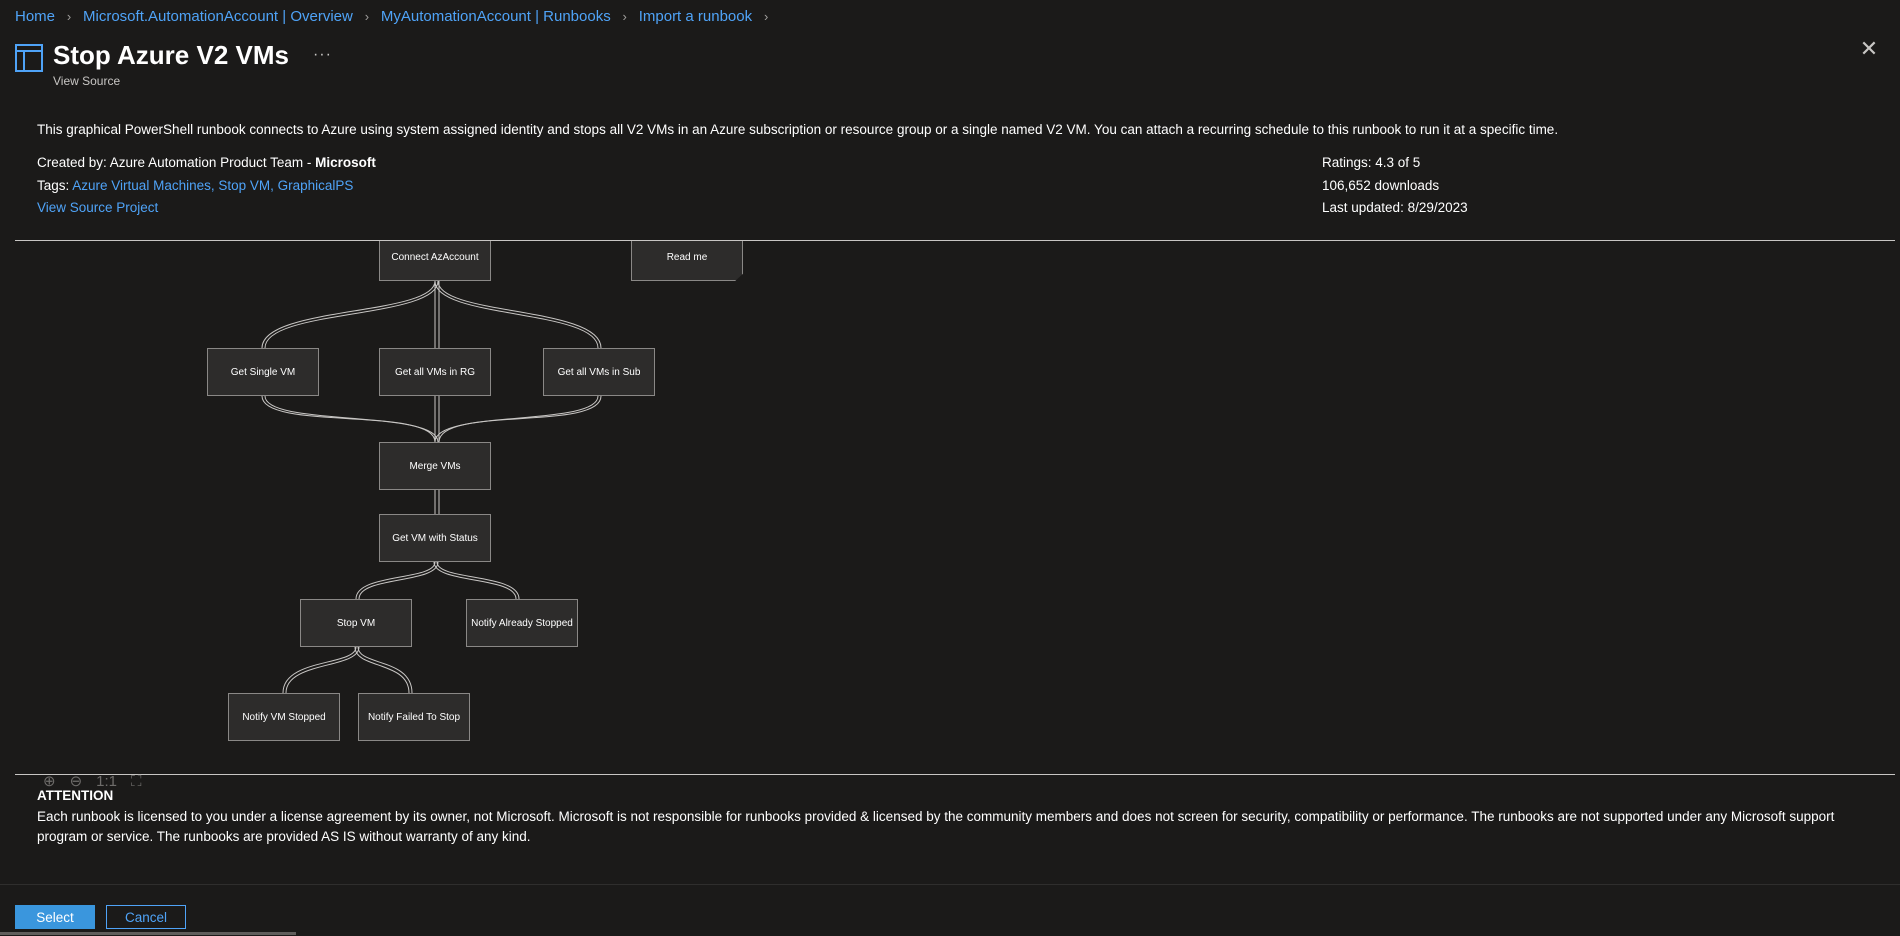  What do you see at coordinates (950, 884) in the screenshot?
I see `footer-divider` at bounding box center [950, 884].